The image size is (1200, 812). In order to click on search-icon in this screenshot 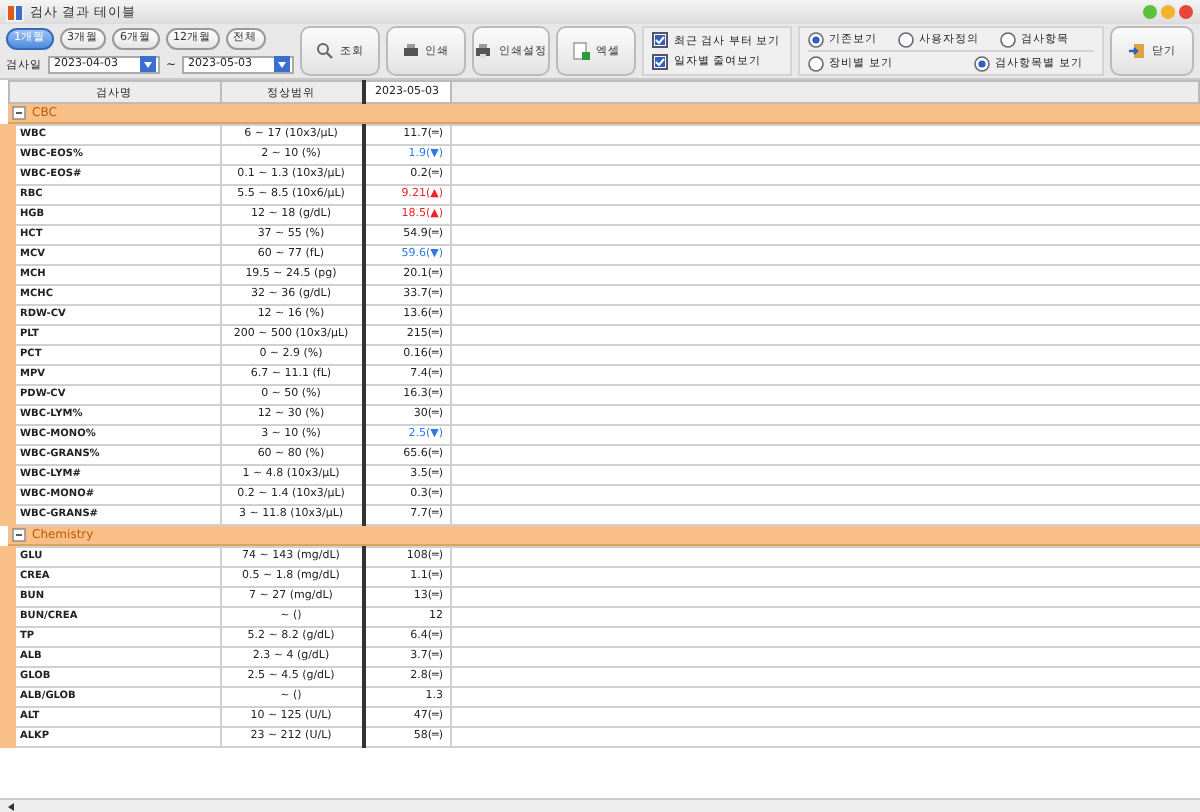, I will do `click(324, 51)`.